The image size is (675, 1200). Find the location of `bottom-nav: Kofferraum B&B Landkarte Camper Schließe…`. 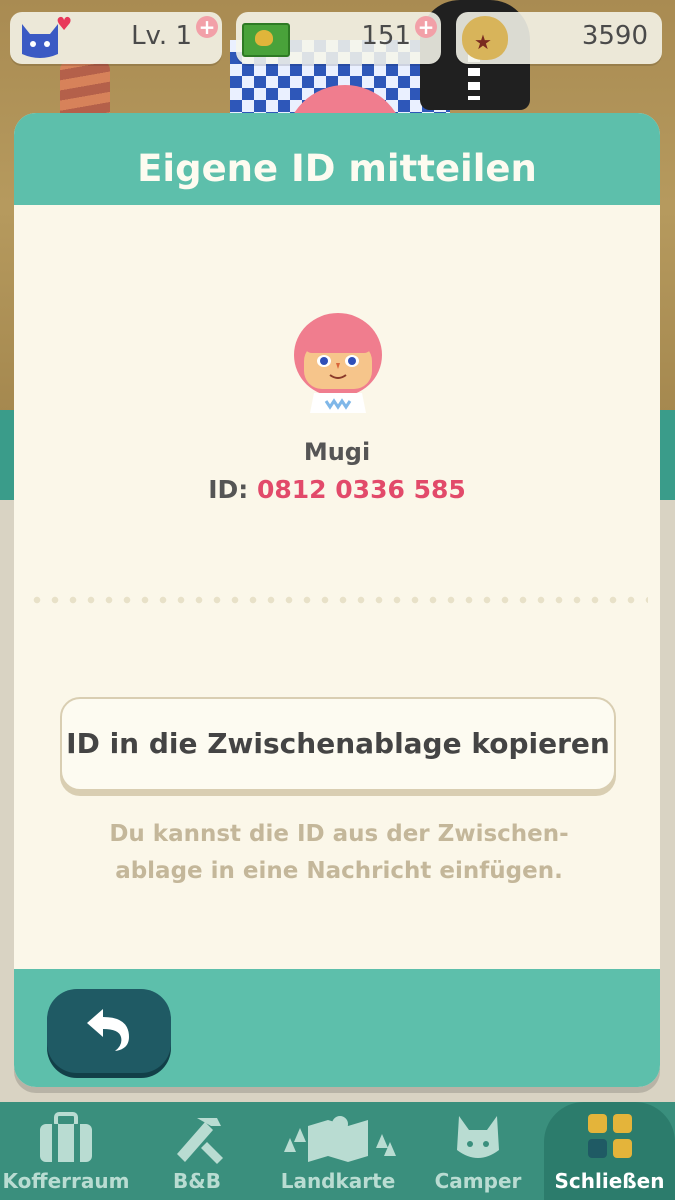

bottom-nav: Kofferraum B&B Landkarte Camper Schließe… is located at coordinates (337, 1151).